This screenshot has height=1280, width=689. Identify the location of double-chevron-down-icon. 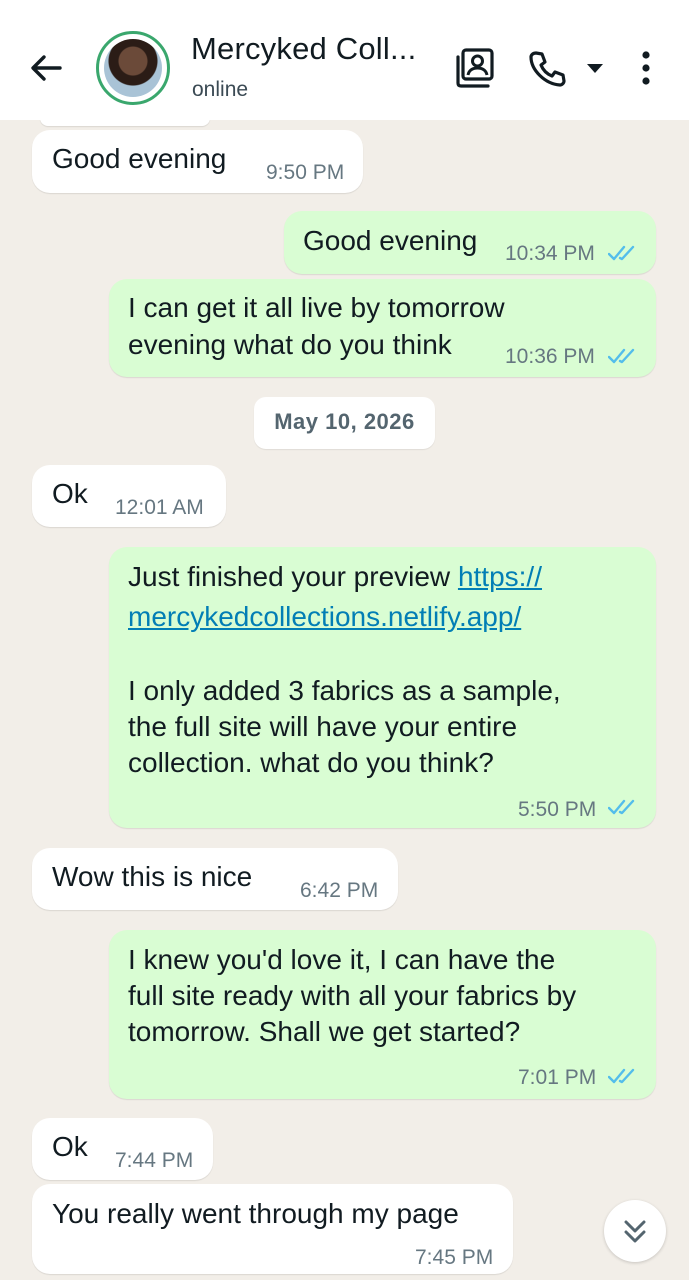
(635, 1234).